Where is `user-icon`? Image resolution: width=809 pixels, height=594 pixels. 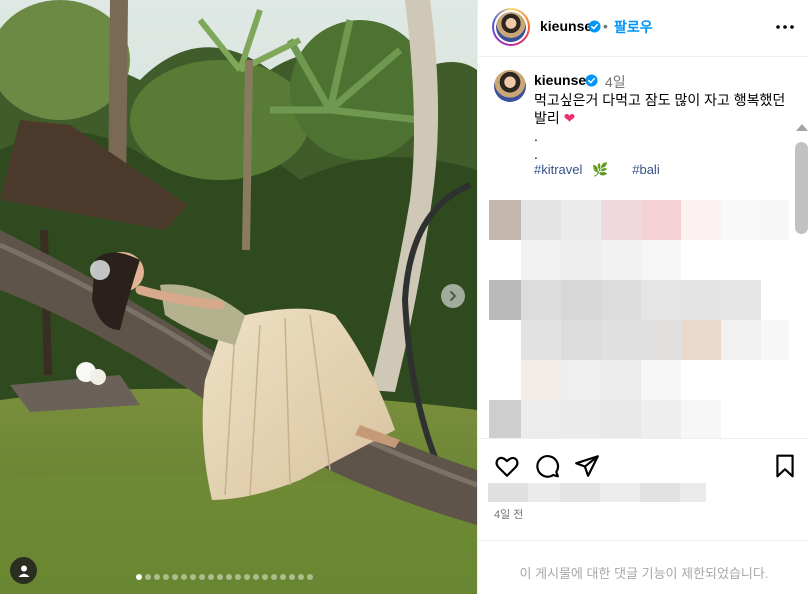 user-icon is located at coordinates (23, 571).